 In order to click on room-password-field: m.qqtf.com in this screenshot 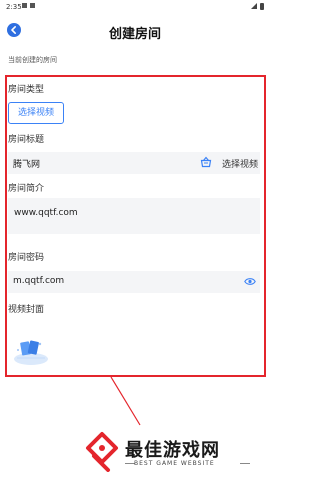, I will do `click(134, 282)`.